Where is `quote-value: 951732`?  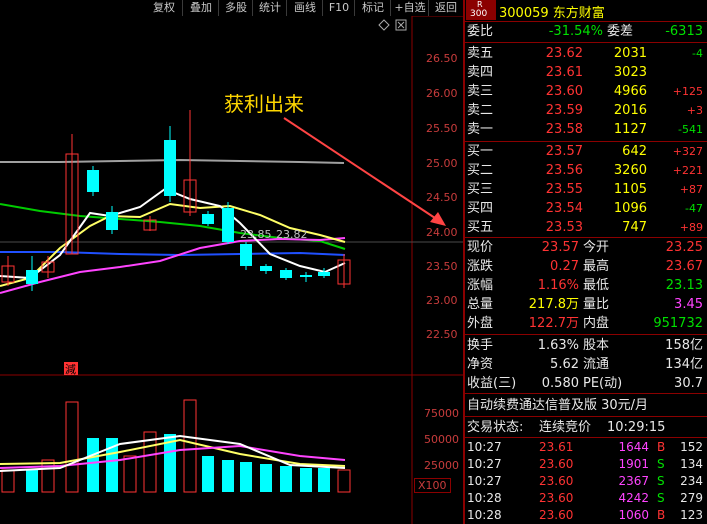
quote-value: 951732 is located at coordinates (678, 323).